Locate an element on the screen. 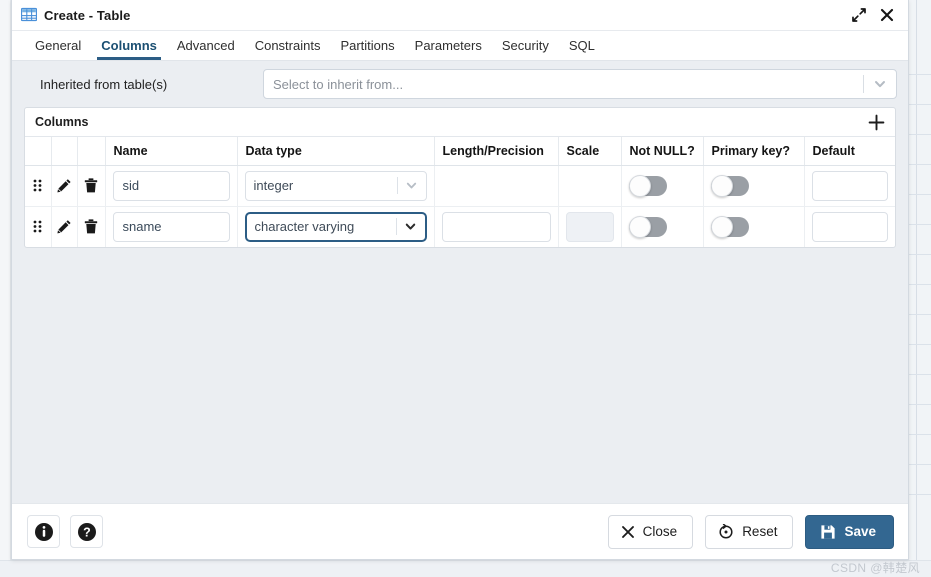  table-row: character varying is located at coordinates (460, 226).